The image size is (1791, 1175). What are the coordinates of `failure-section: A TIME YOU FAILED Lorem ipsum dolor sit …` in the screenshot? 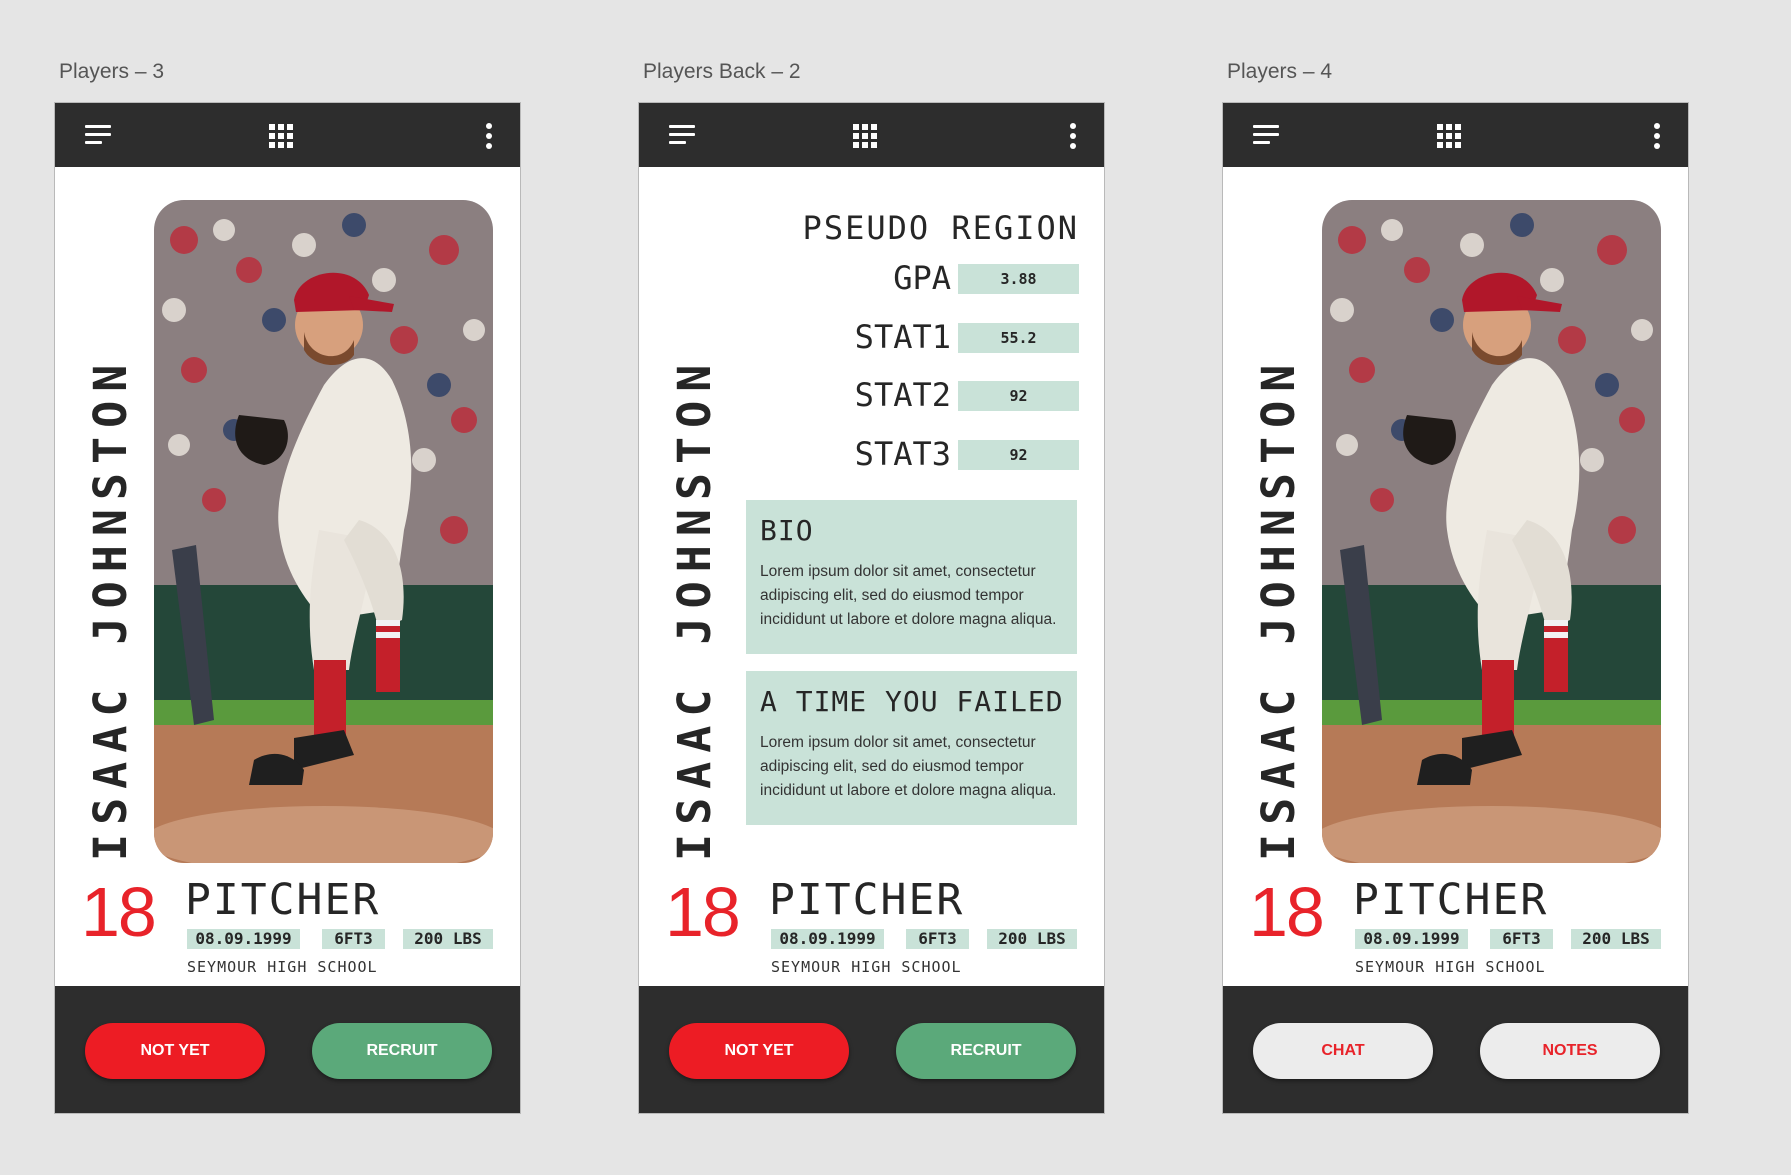 It's located at (911, 748).